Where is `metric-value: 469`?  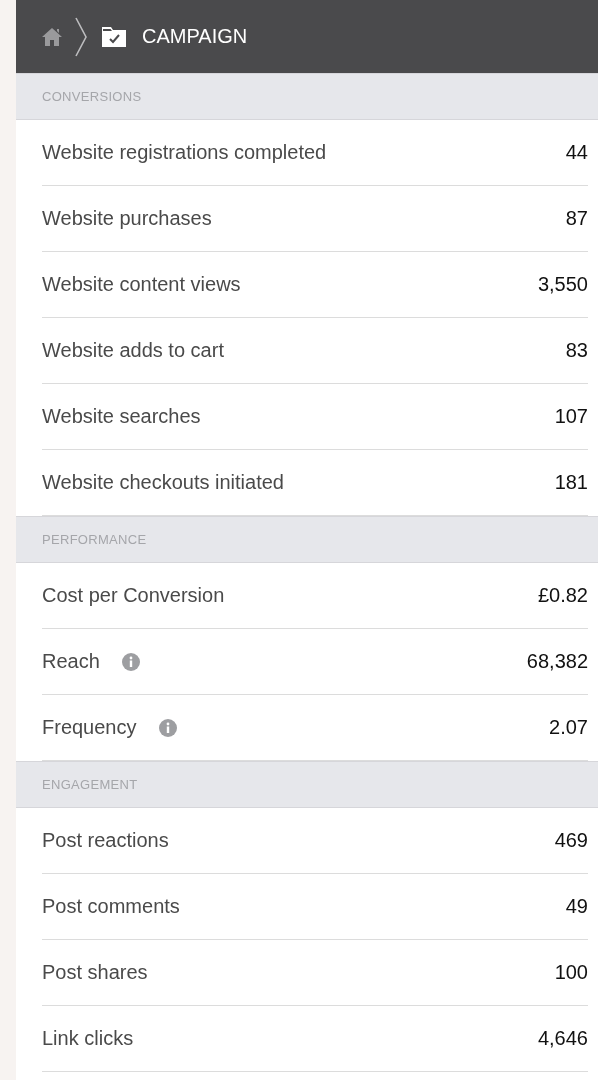 metric-value: 469 is located at coordinates (571, 840).